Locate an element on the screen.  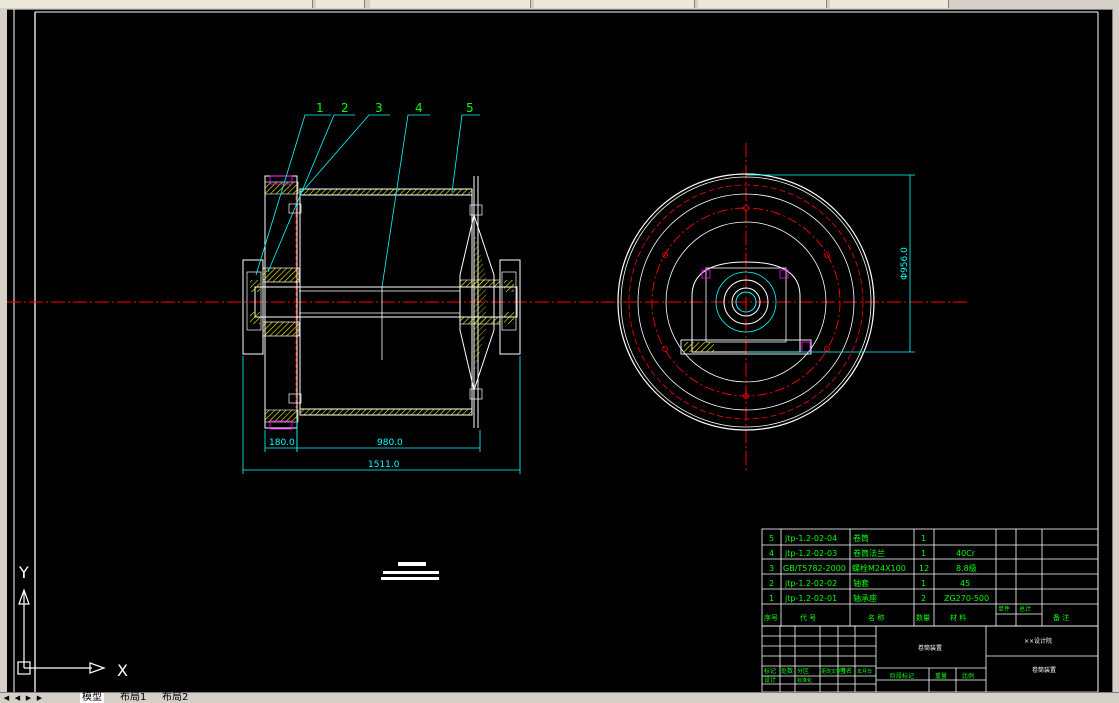
label-signature: 签名 is located at coordinates (846, 671).